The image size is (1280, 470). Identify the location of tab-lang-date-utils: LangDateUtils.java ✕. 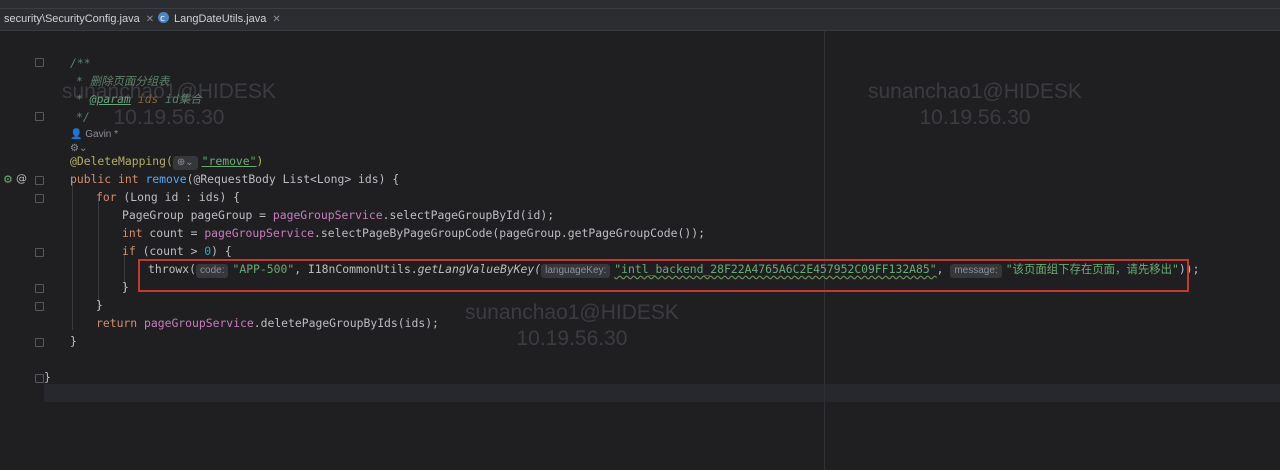
(219, 19).